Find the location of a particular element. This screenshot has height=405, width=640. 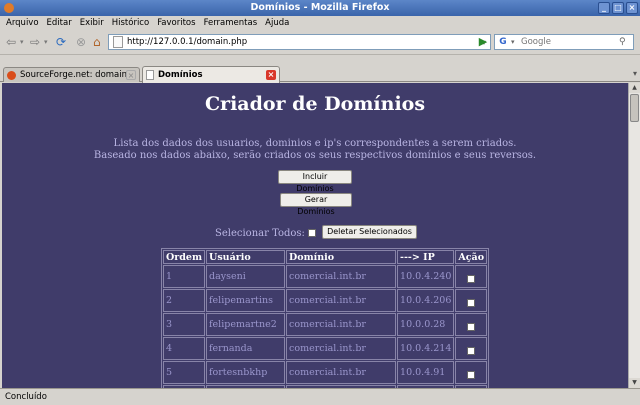

header-usuario: Usuário is located at coordinates (246, 257).